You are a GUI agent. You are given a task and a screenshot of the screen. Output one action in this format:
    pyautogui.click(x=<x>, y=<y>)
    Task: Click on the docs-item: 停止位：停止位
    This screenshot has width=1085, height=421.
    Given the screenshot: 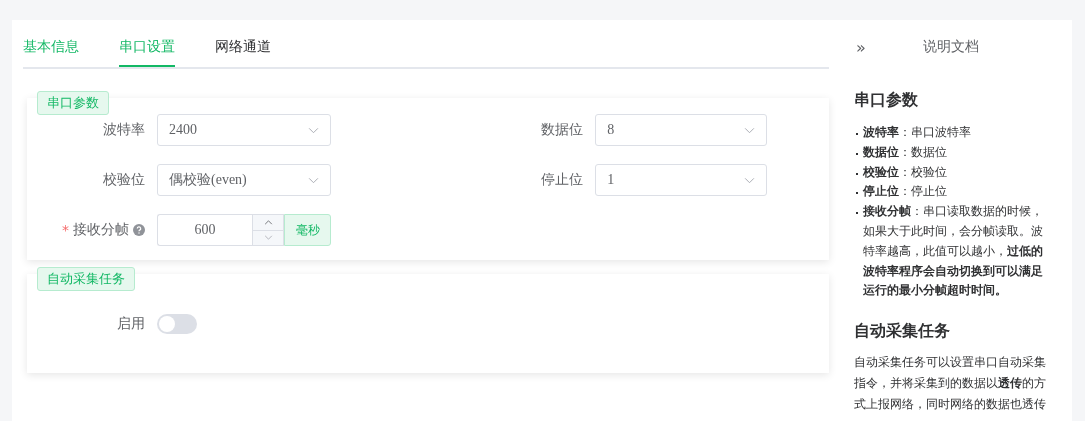 What is the action you would take?
    pyautogui.click(x=905, y=192)
    